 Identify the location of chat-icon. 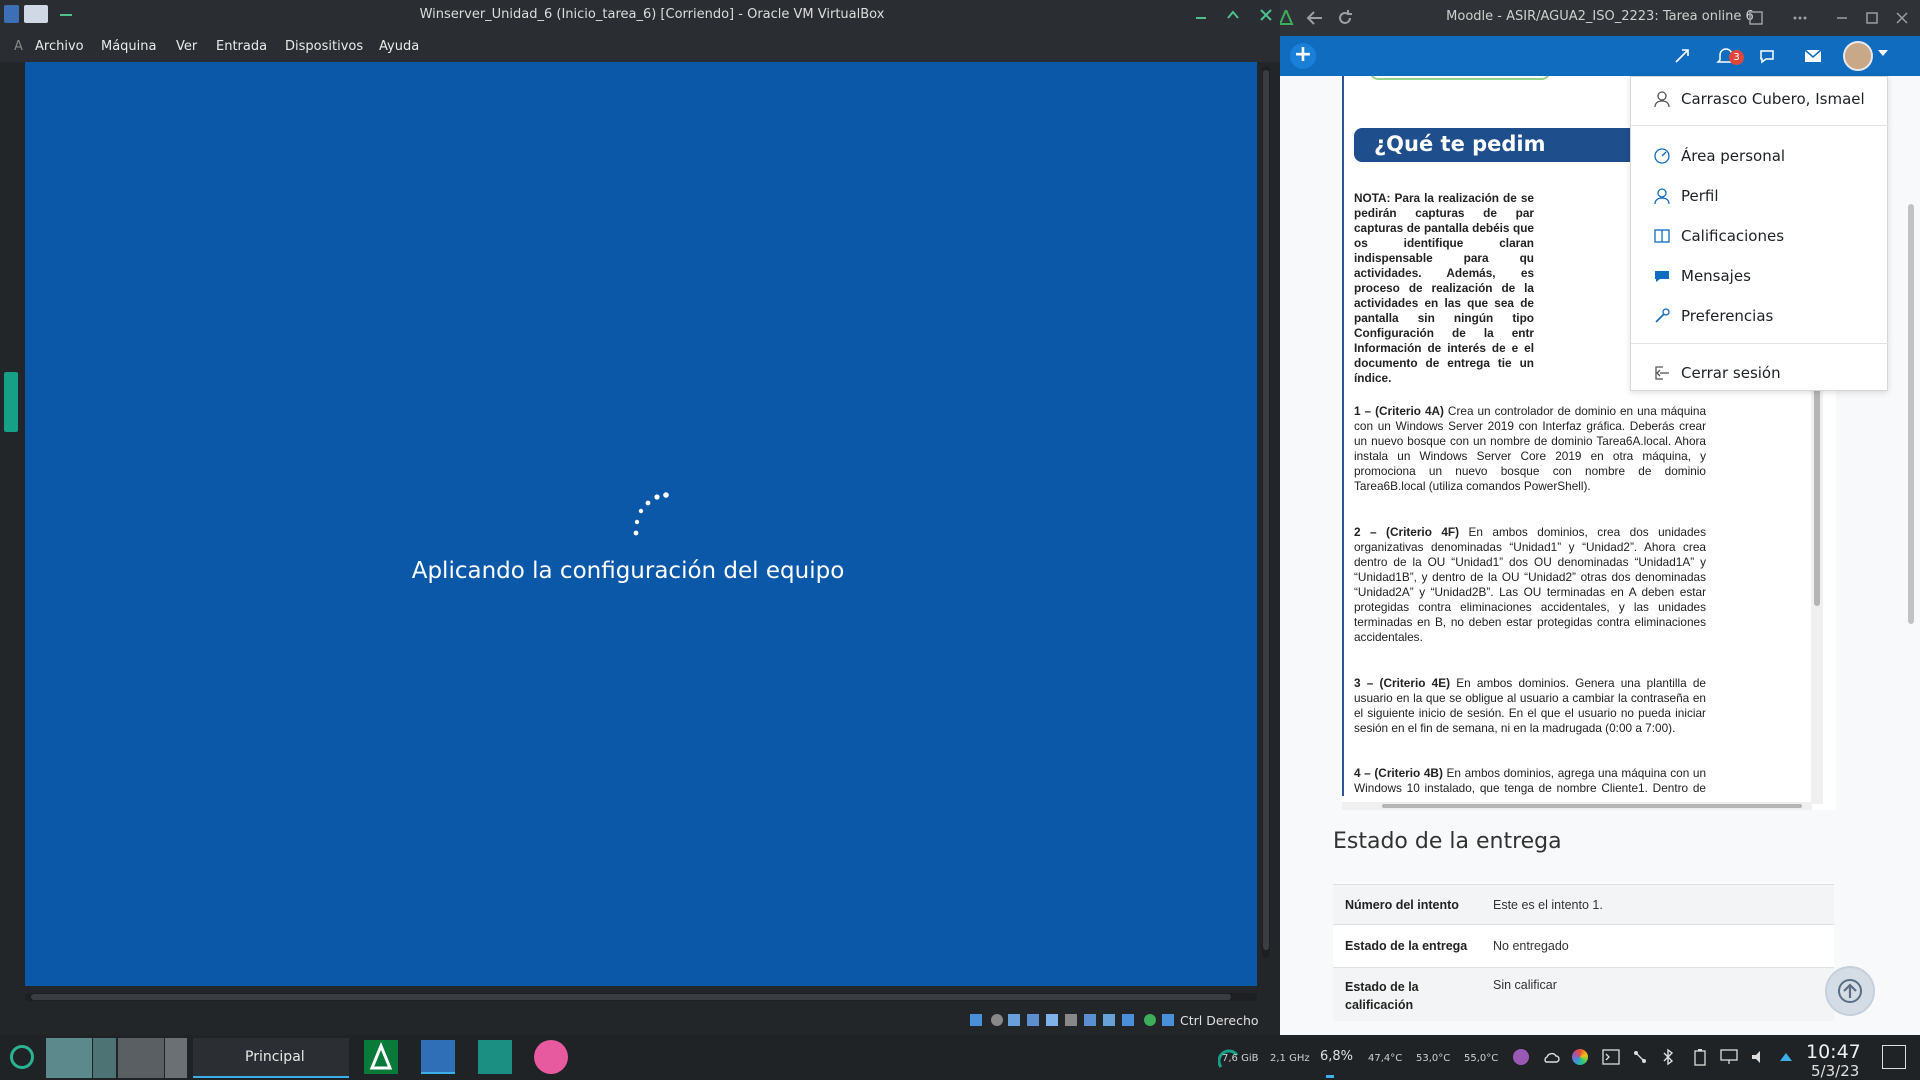
(1662, 276).